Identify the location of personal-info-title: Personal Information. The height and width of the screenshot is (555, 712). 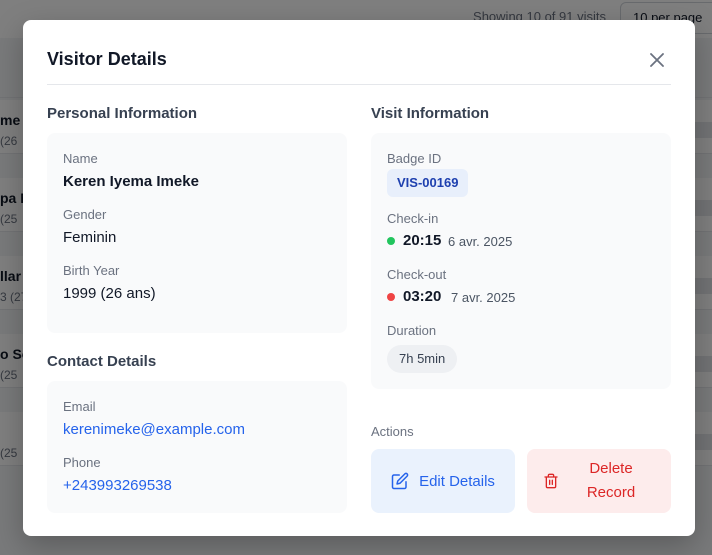
(122, 113).